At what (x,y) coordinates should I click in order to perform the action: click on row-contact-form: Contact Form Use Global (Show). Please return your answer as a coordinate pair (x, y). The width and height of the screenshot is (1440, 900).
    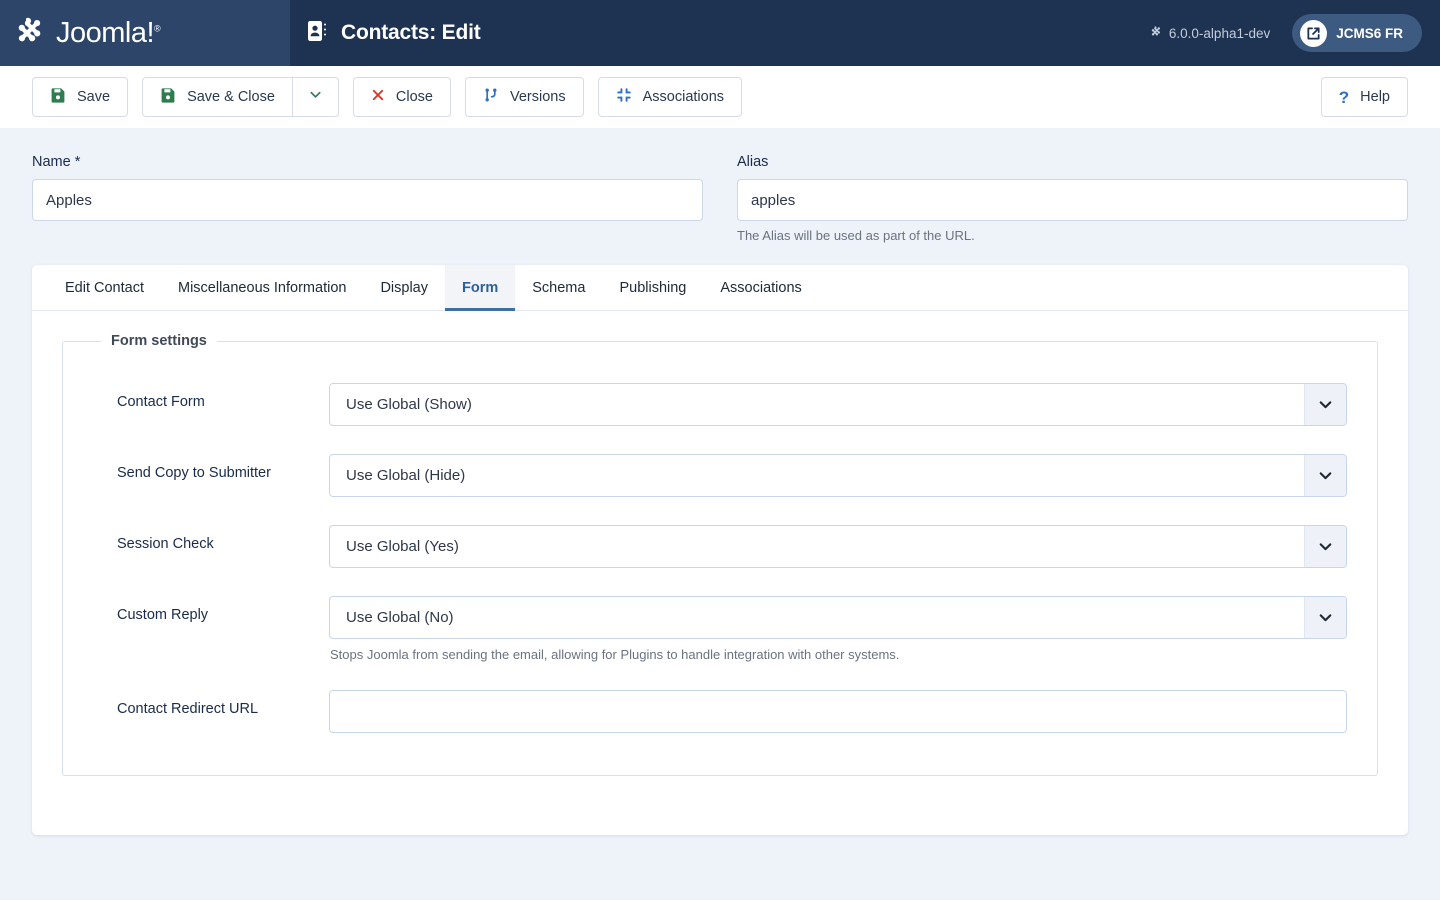
    Looking at the image, I should click on (720, 404).